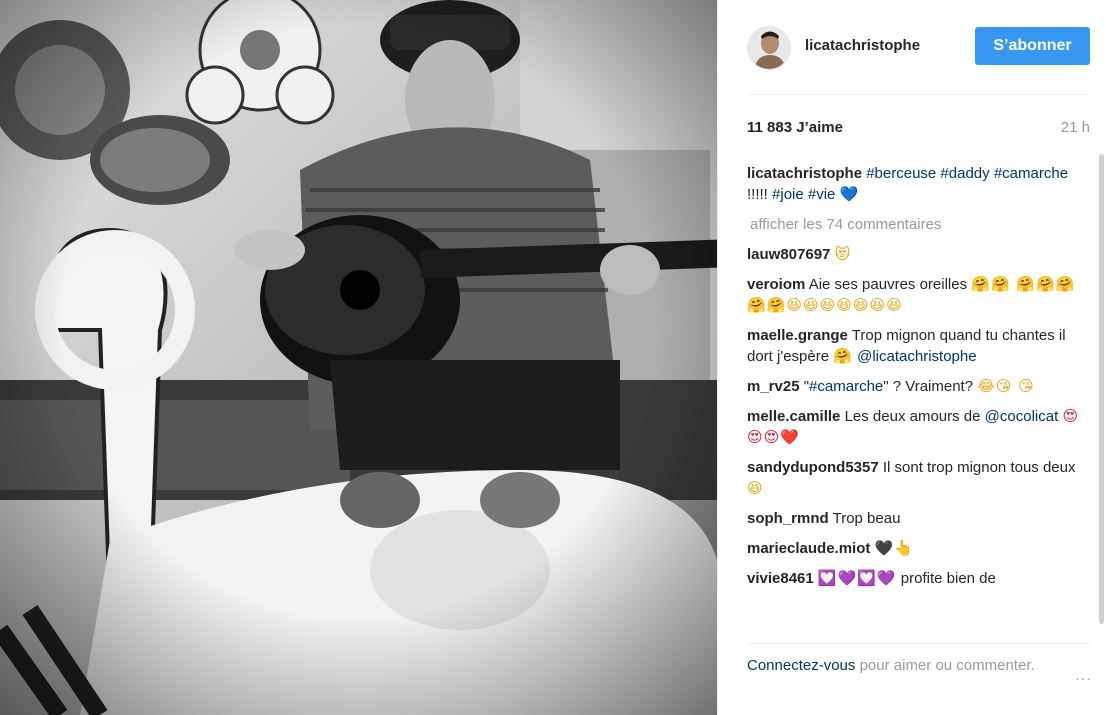  I want to click on comment-username: sandydupond5357, so click(813, 467).